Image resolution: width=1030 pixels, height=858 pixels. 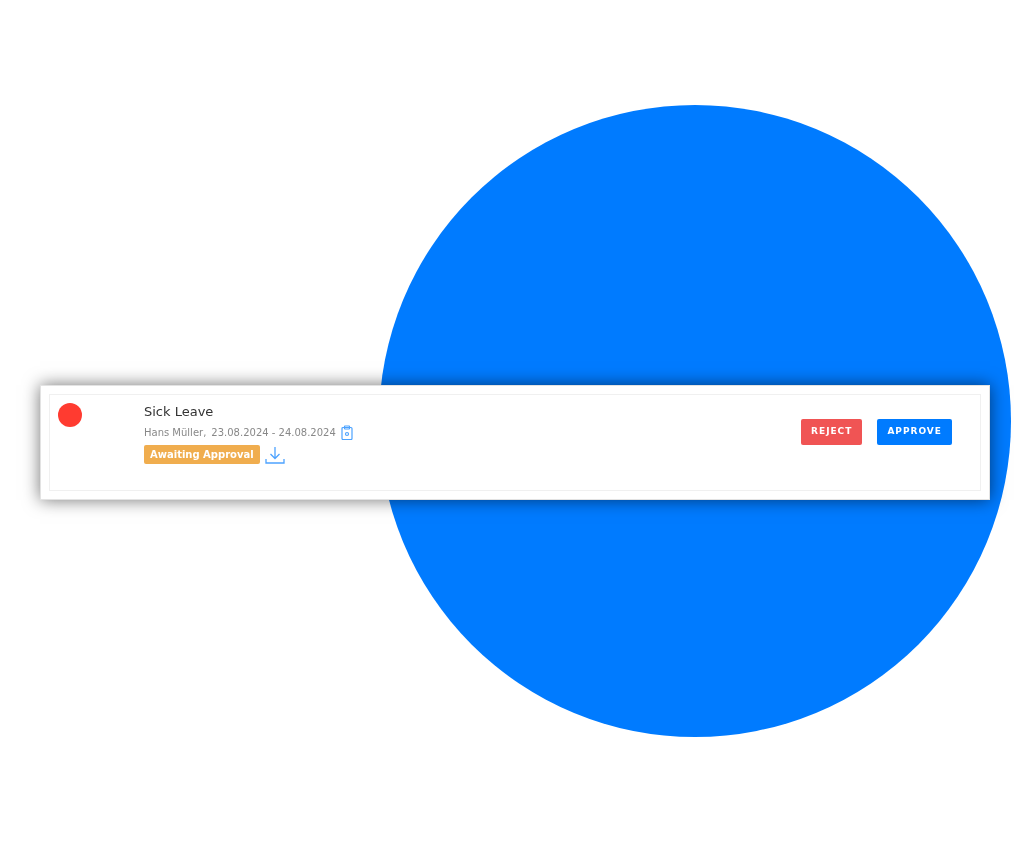 What do you see at coordinates (273, 433) in the screenshot?
I see `date-range: 23.08.2024 - 24.08.2024` at bounding box center [273, 433].